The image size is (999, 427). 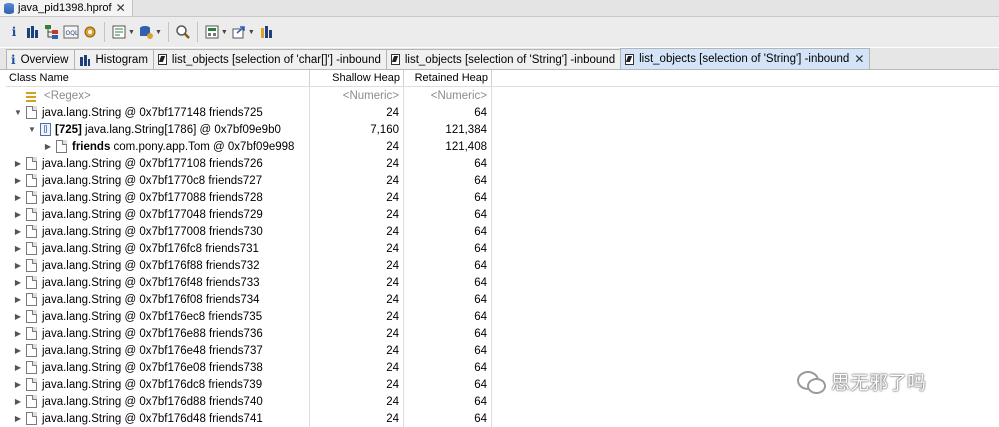 I want to click on group-by-button, so click(x=266, y=32).